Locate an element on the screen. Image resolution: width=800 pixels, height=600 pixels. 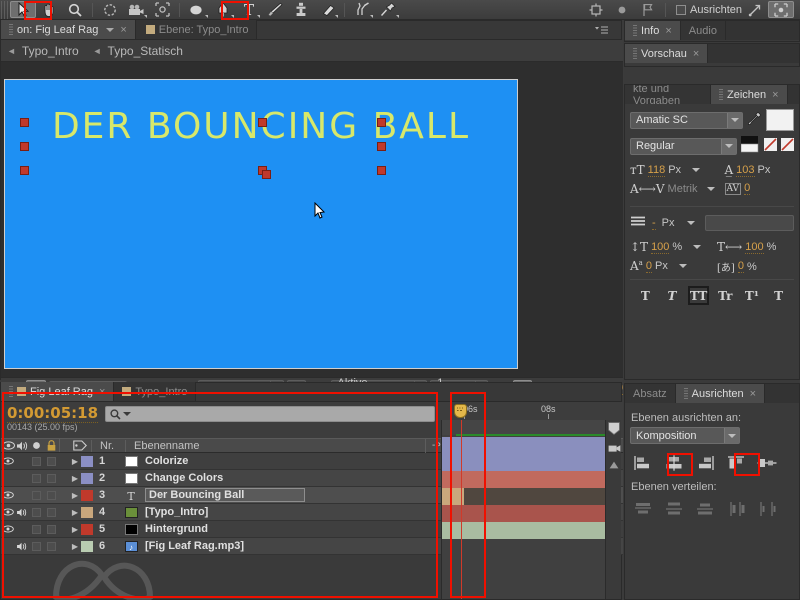
distribute-vertical-center-button is located at coordinates (674, 509).